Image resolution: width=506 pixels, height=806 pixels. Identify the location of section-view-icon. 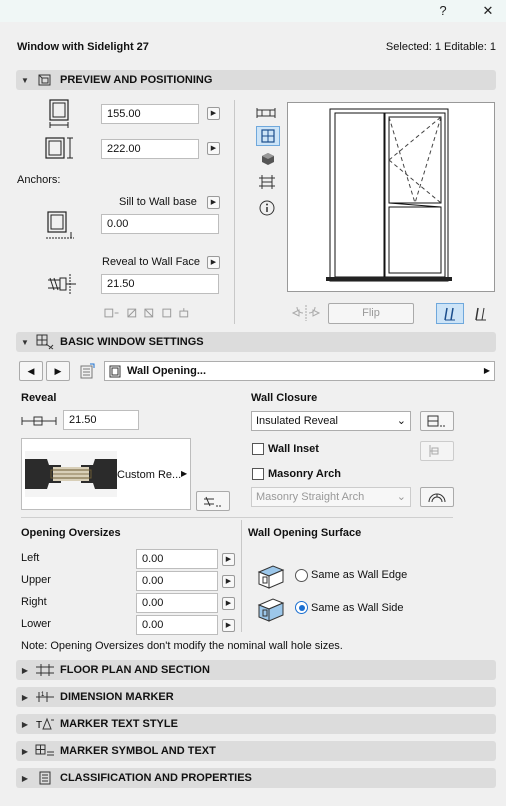
(267, 182).